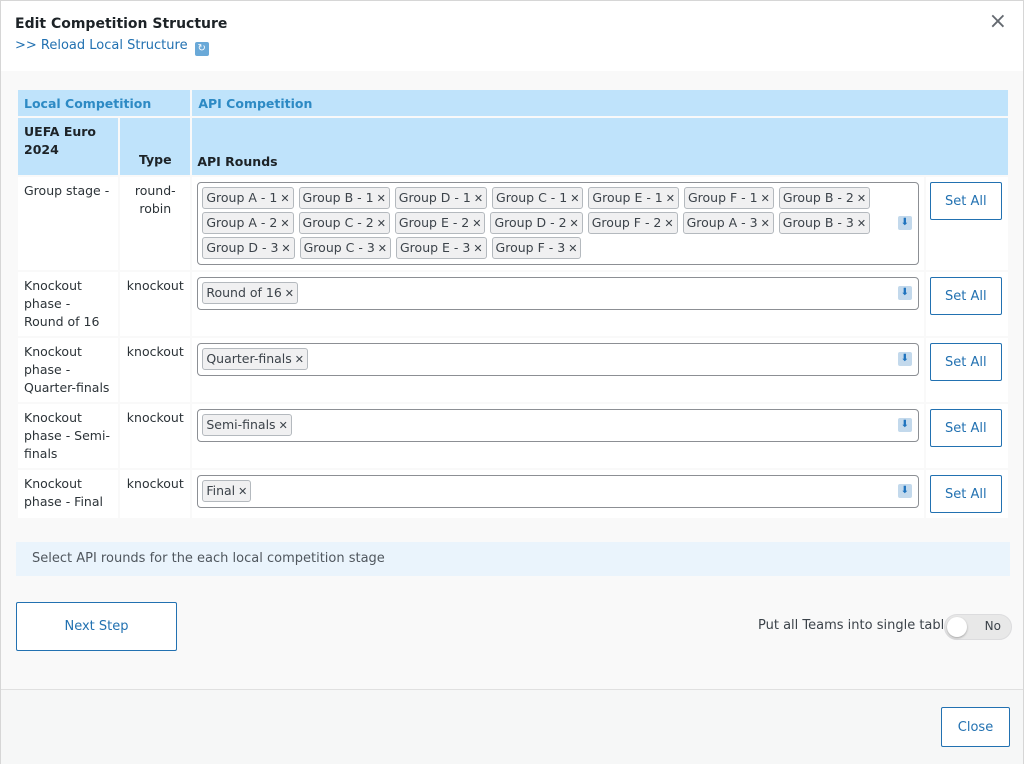  Describe the element at coordinates (975, 727) in the screenshot. I see `close-button: Close` at that location.